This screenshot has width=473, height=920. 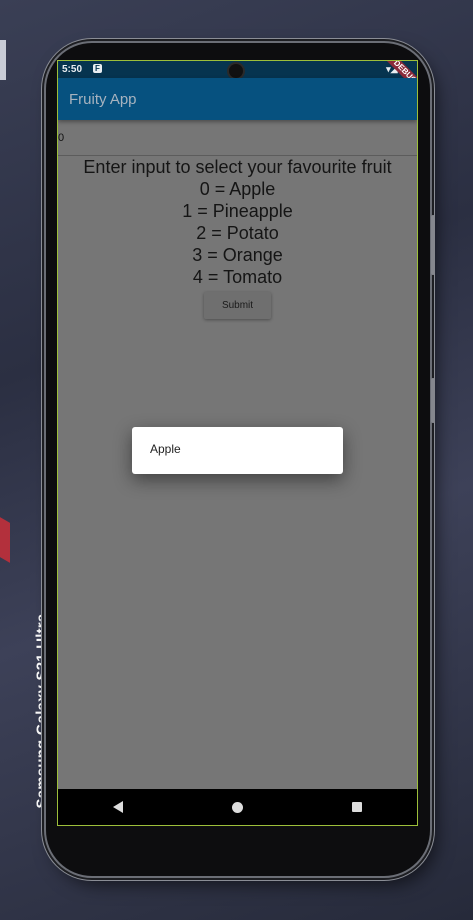 What do you see at coordinates (61, 138) in the screenshot?
I see `fruit-input-value: 0` at bounding box center [61, 138].